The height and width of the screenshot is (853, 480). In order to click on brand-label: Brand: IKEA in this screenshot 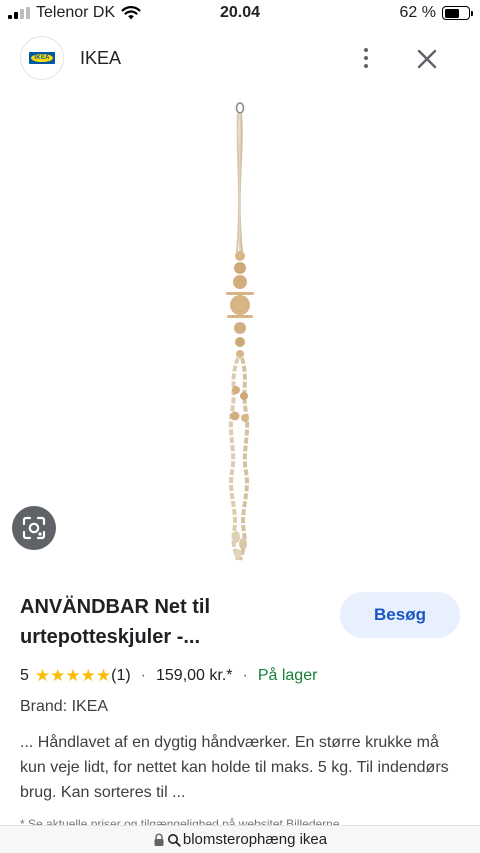, I will do `click(64, 706)`.